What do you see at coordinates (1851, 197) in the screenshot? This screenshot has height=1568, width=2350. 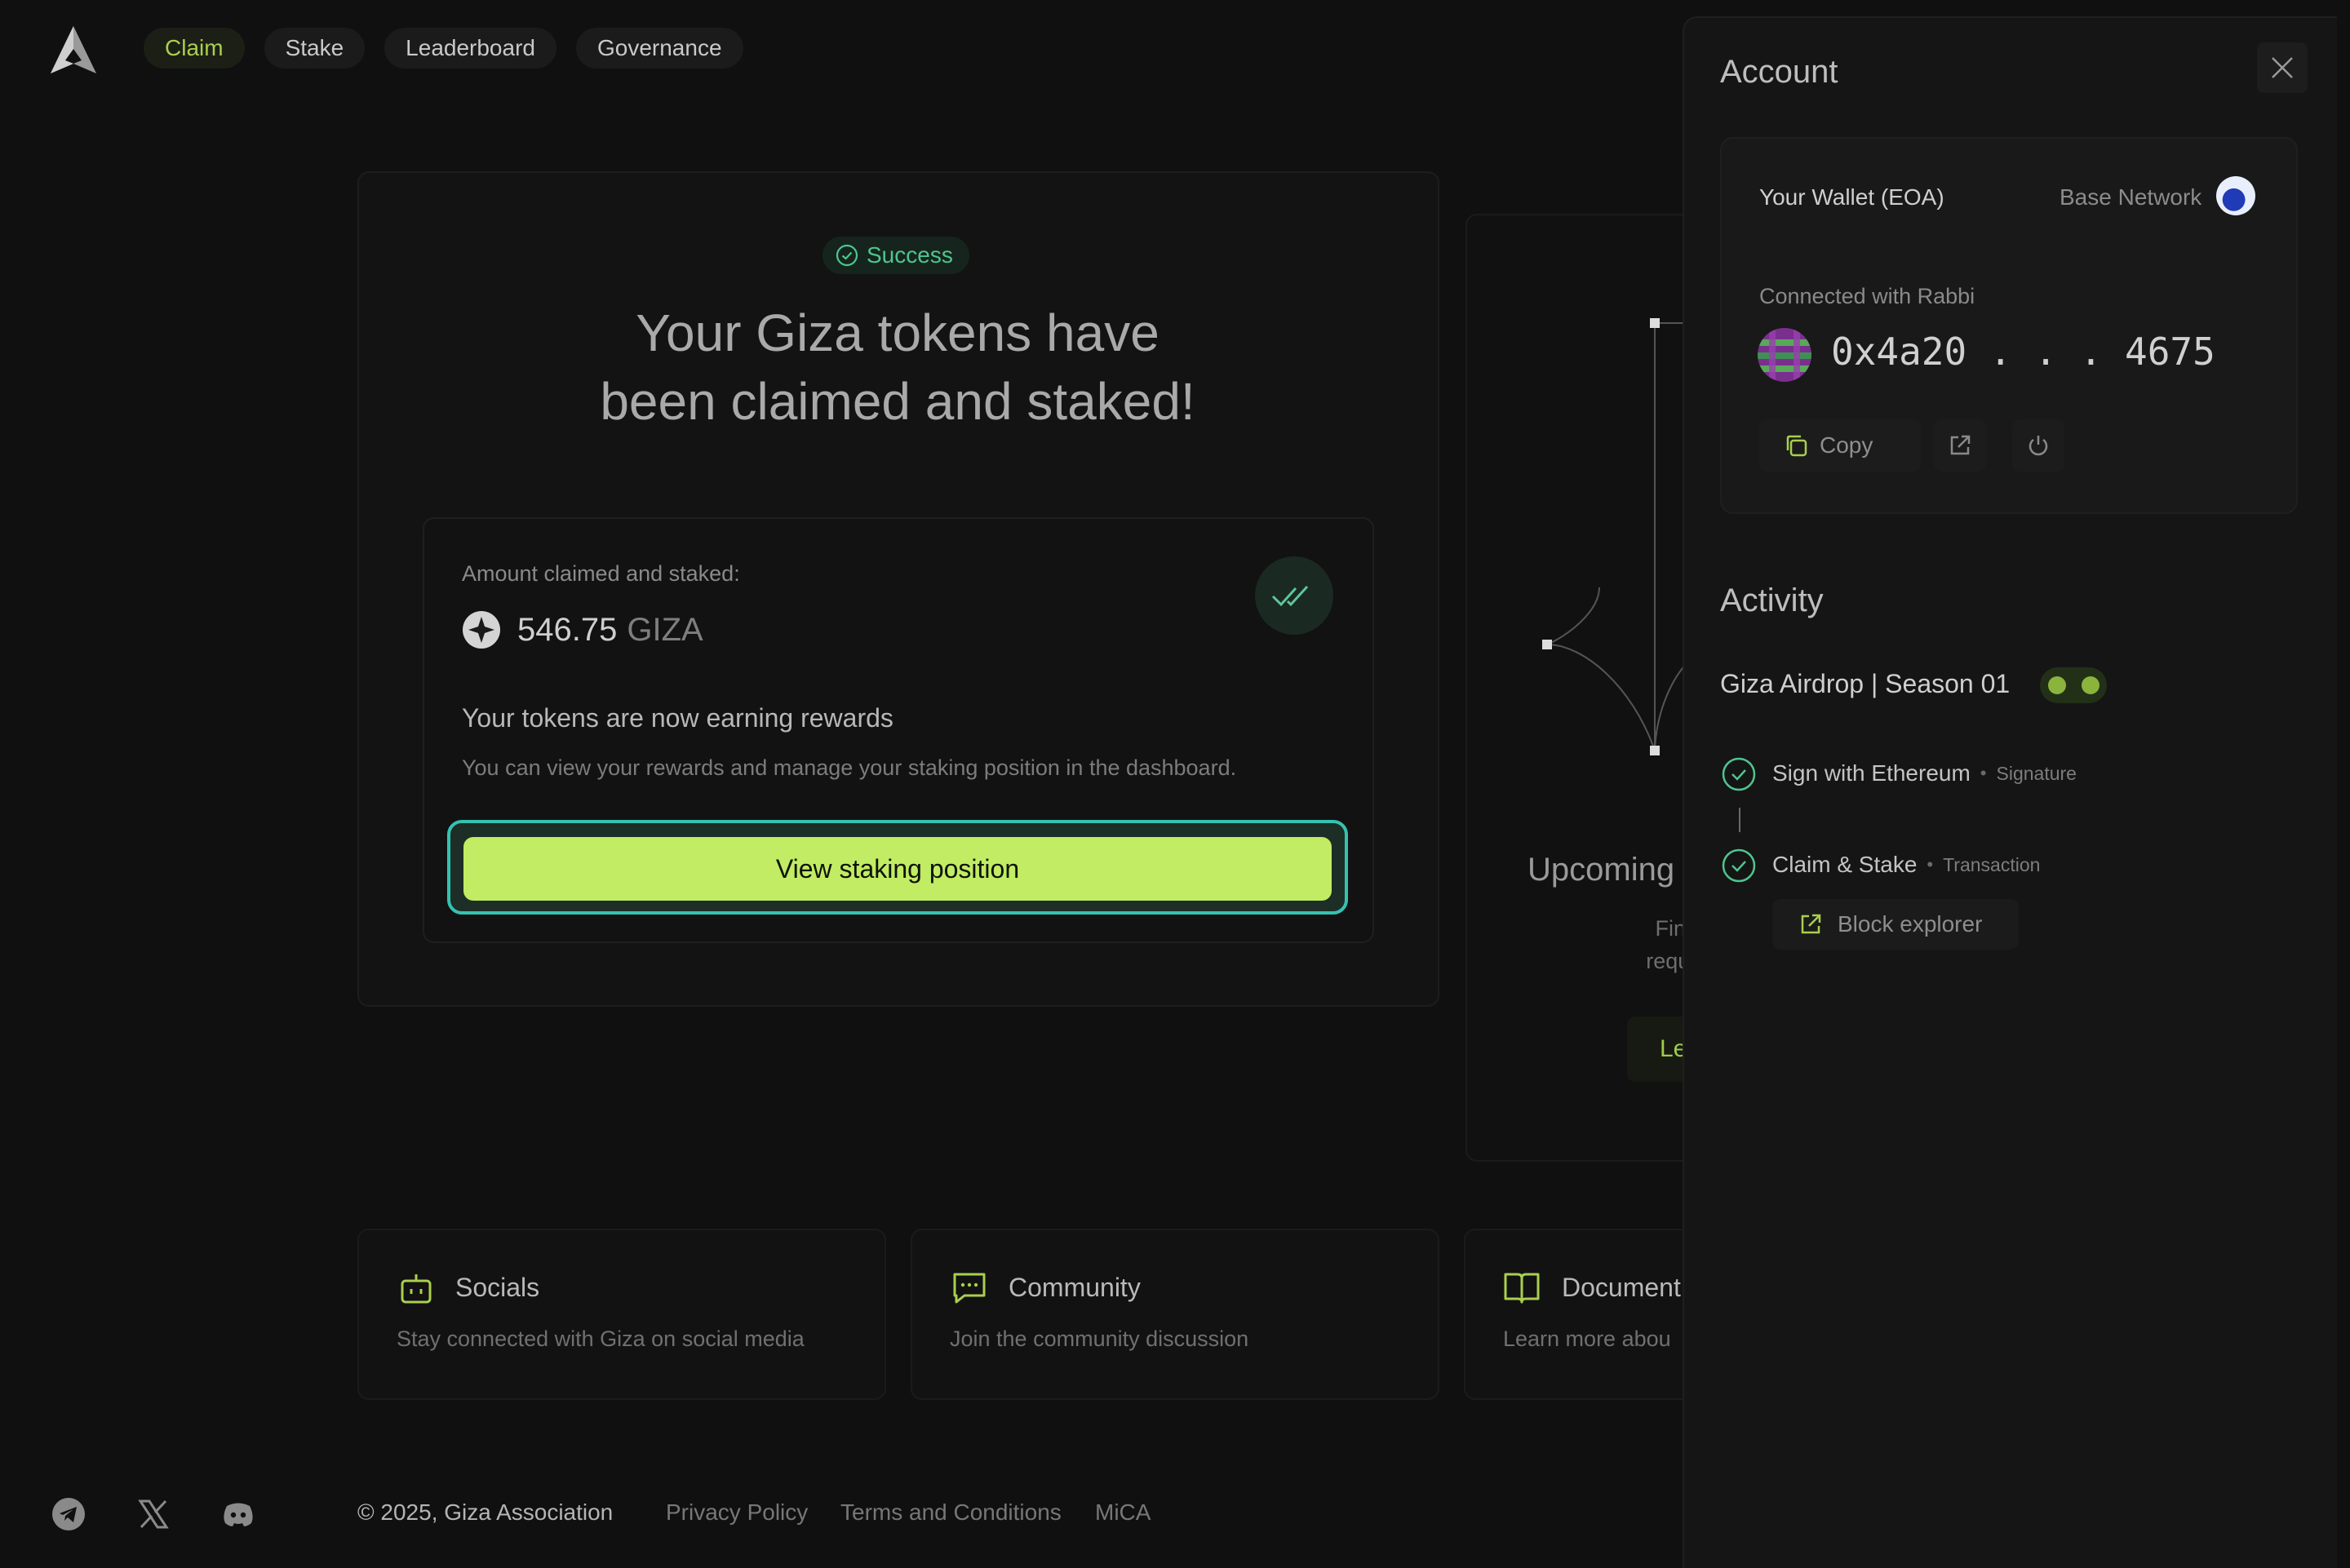 I see `wallet-label: Your Wallet (EOA)` at bounding box center [1851, 197].